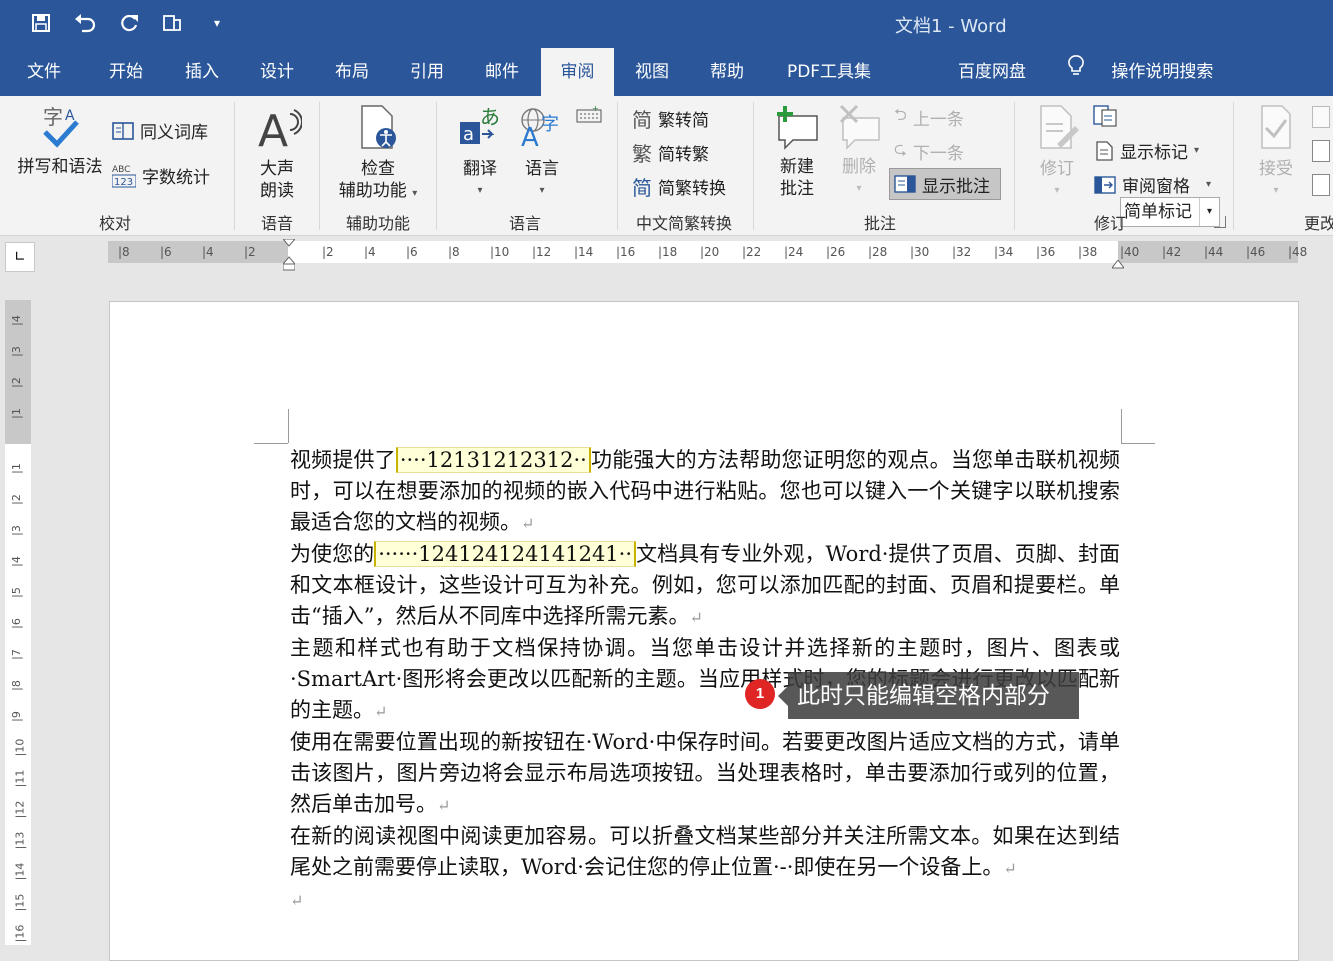 Image resolution: width=1333 pixels, height=961 pixels. I want to click on ruler-tick-label: |14, so click(584, 252).